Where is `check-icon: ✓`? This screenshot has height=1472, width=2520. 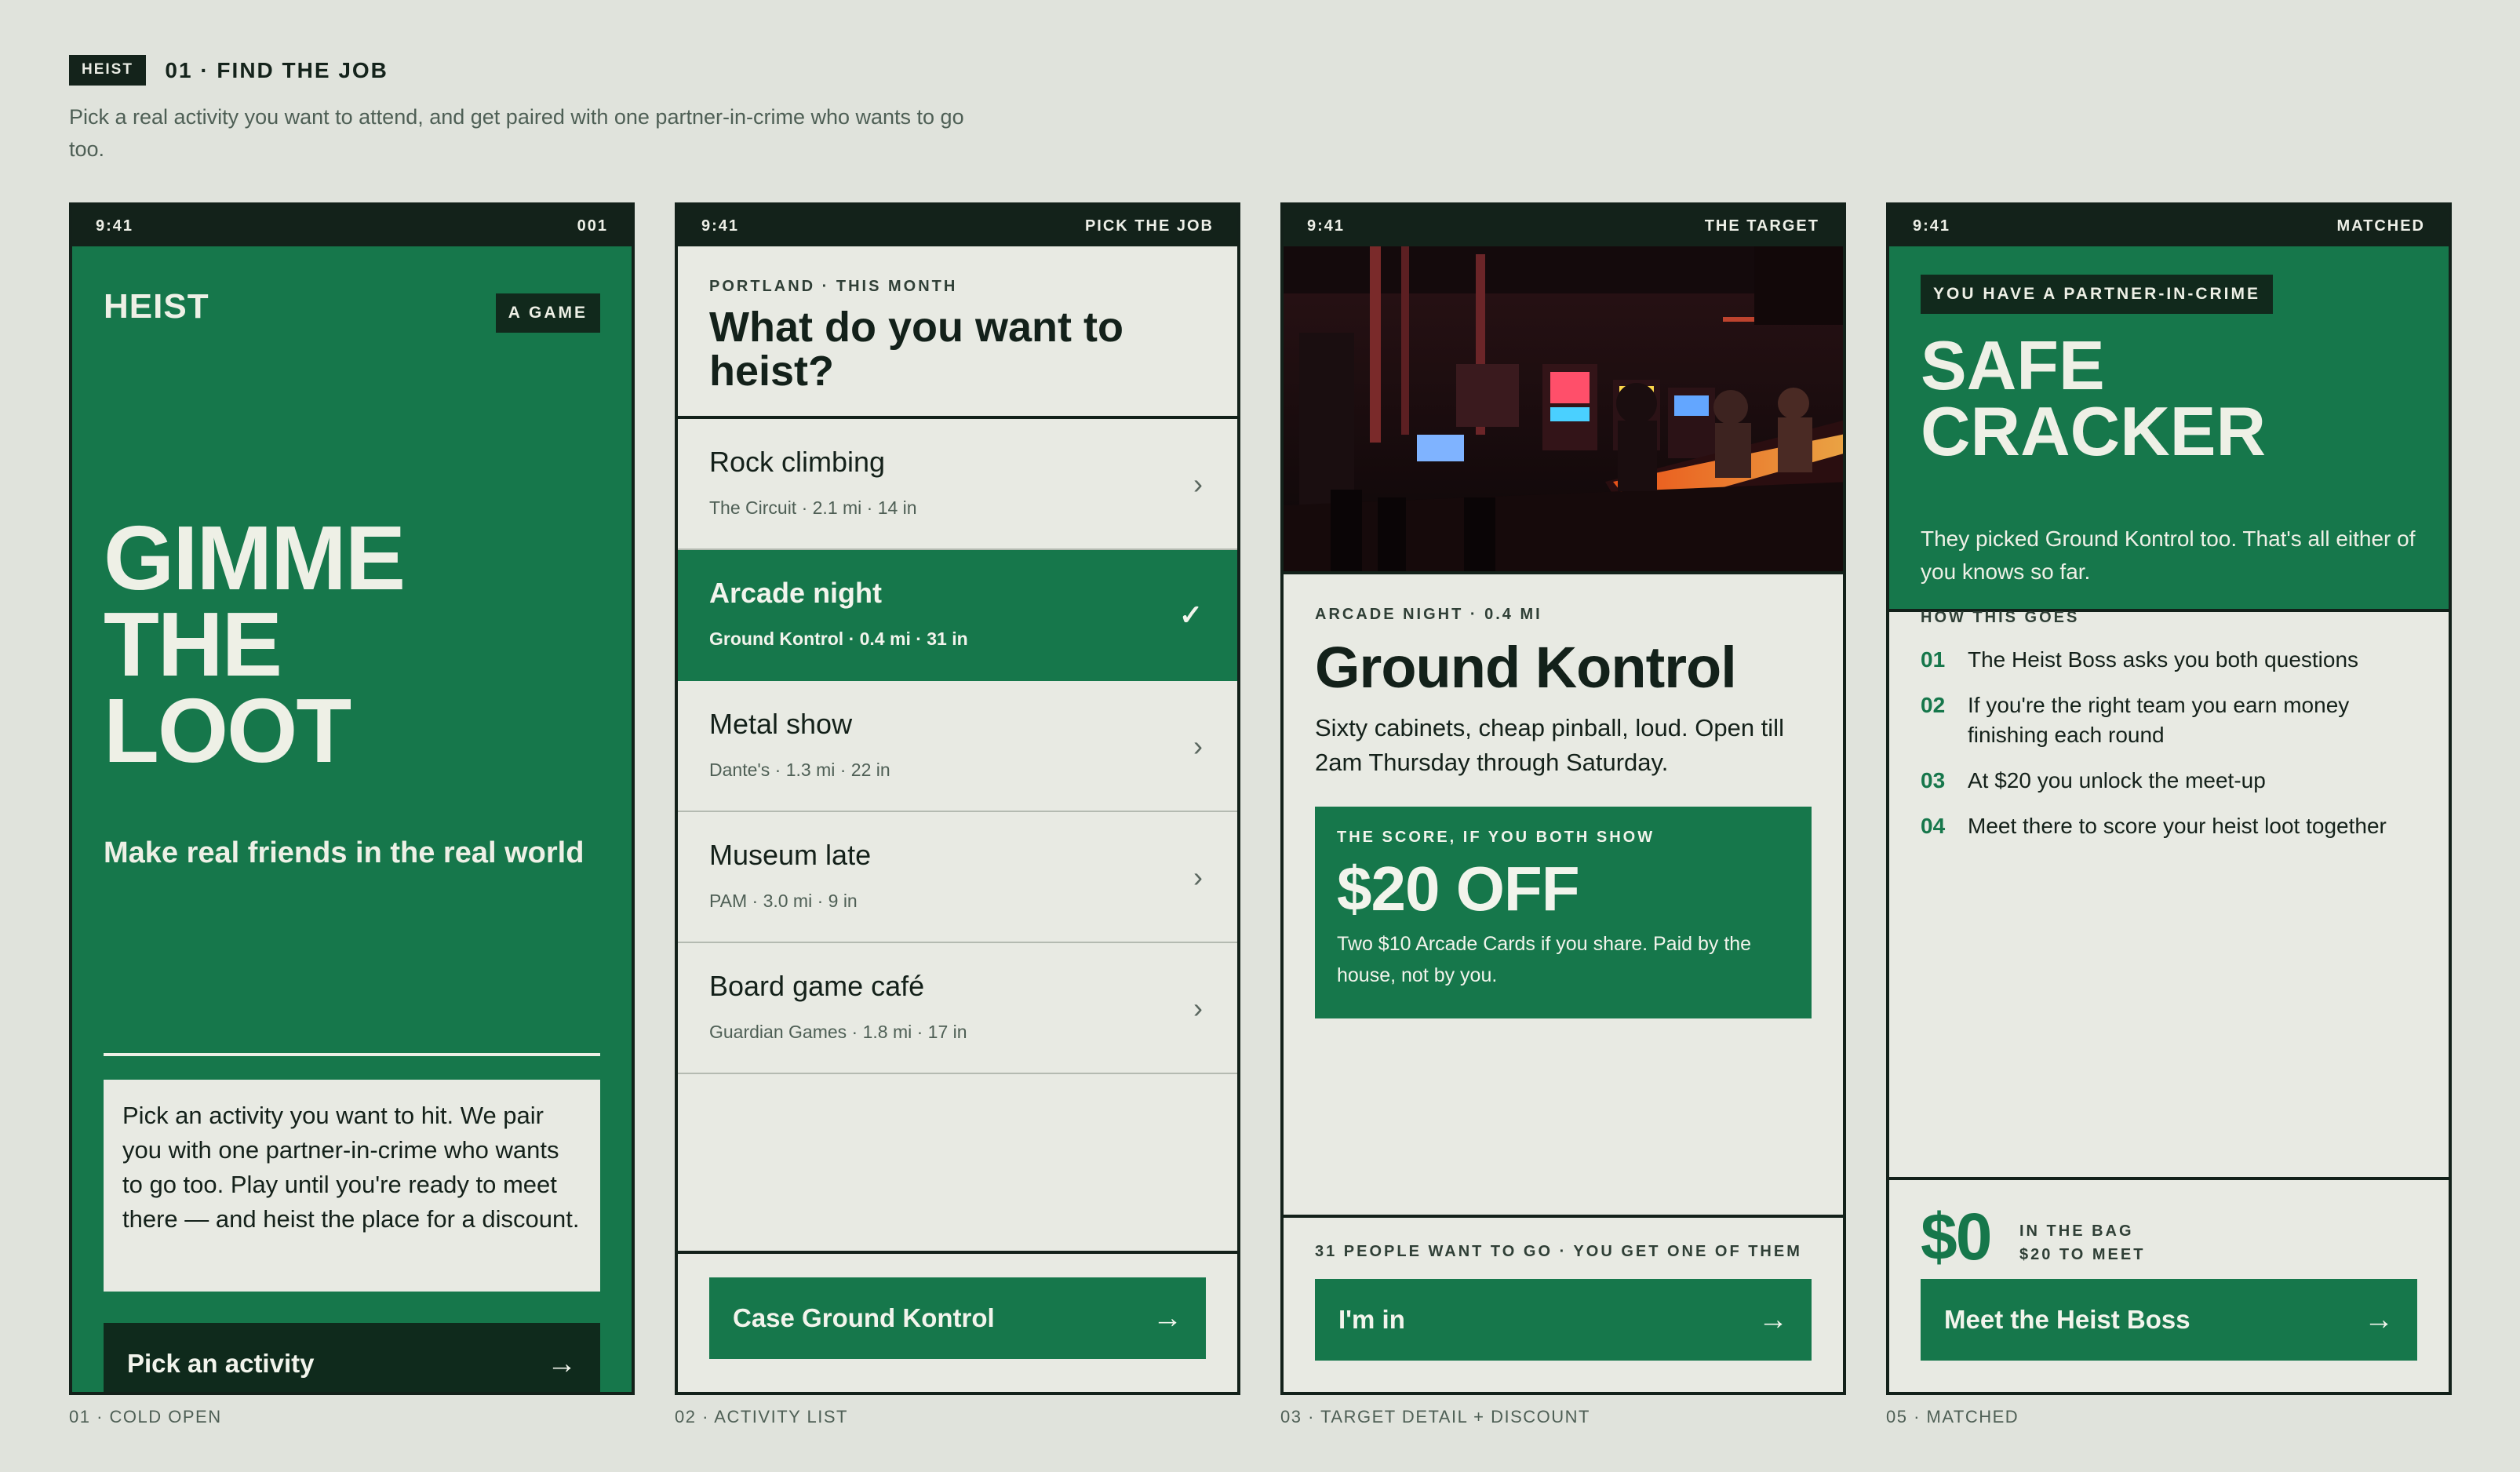
check-icon: ✓ is located at coordinates (1190, 615).